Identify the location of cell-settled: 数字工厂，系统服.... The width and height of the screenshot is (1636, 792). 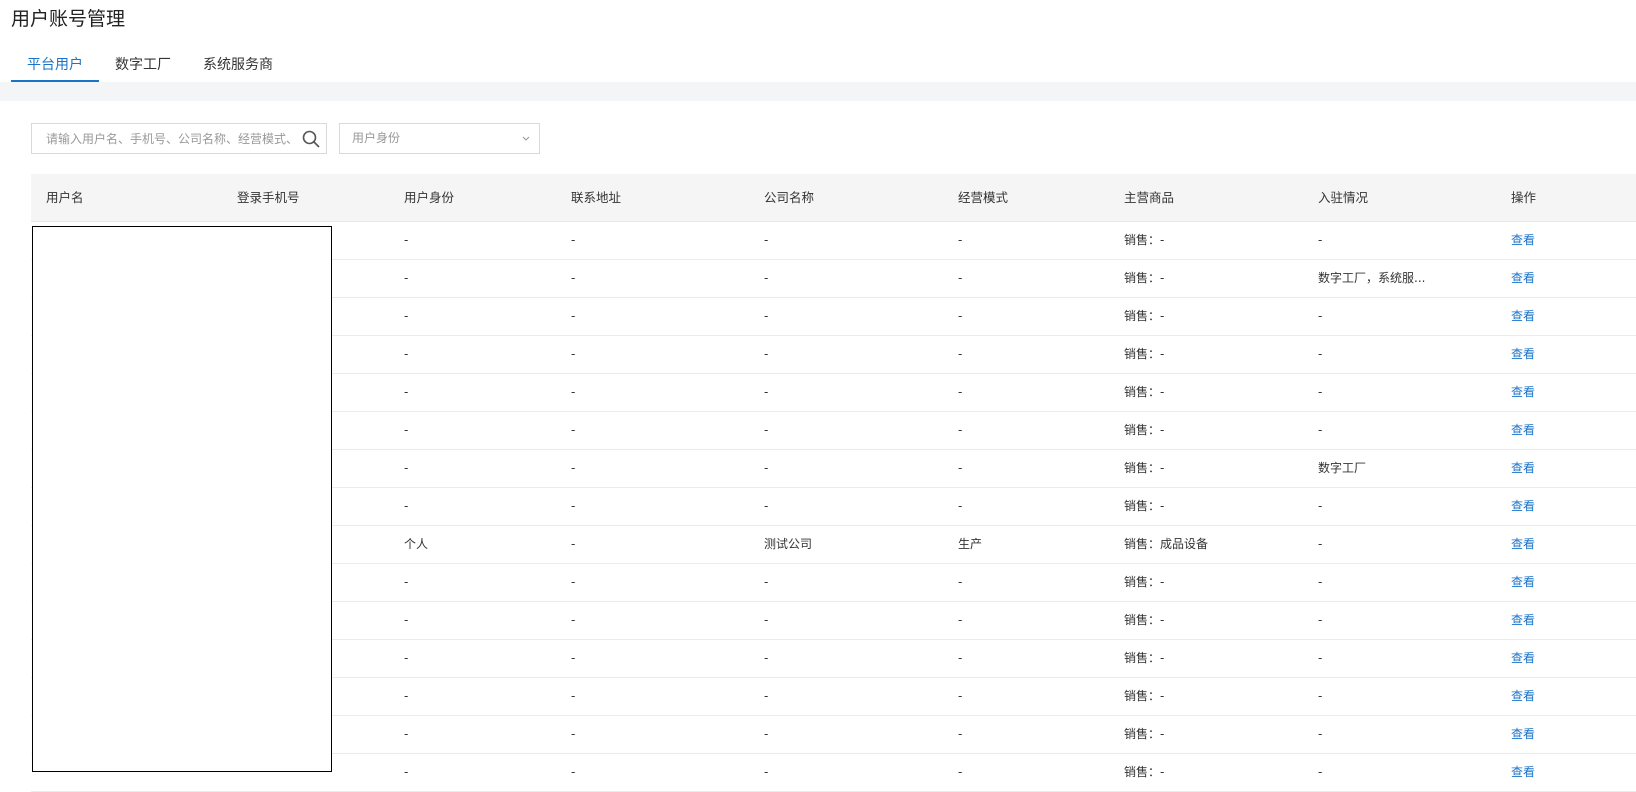
(1372, 278).